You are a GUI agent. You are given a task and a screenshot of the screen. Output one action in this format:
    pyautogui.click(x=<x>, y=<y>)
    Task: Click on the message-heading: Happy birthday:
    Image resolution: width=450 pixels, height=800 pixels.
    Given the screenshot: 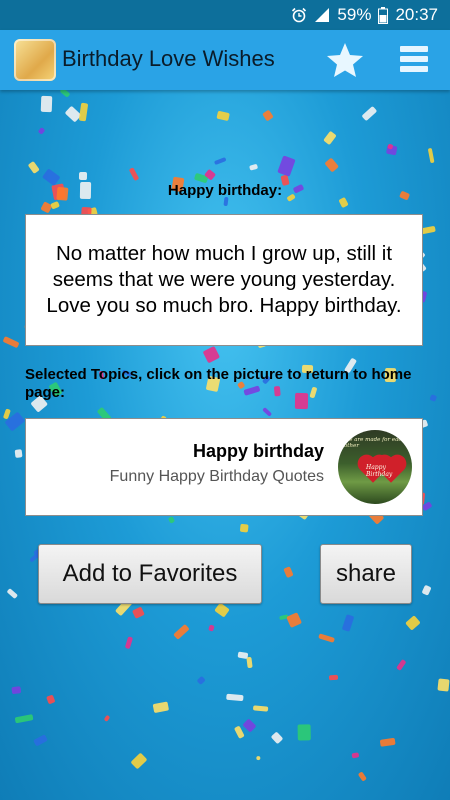 What is the action you would take?
    pyautogui.click(x=225, y=190)
    